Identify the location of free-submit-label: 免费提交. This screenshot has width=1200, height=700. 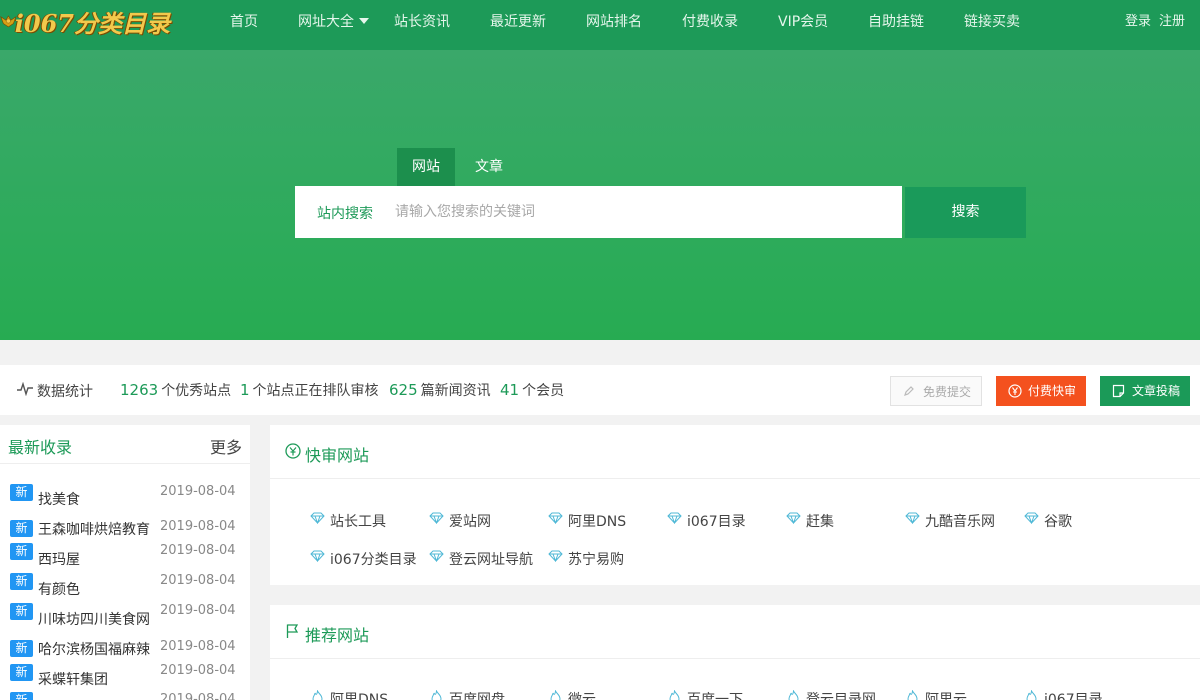
(947, 392).